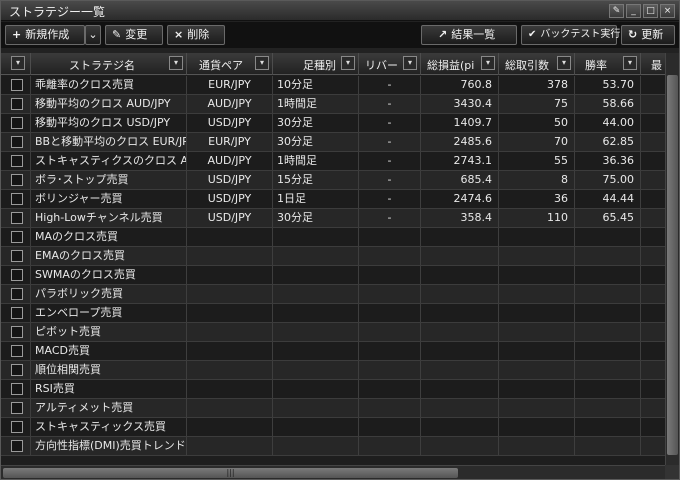  I want to click on table-row: アルティメット売買, so click(333, 408).